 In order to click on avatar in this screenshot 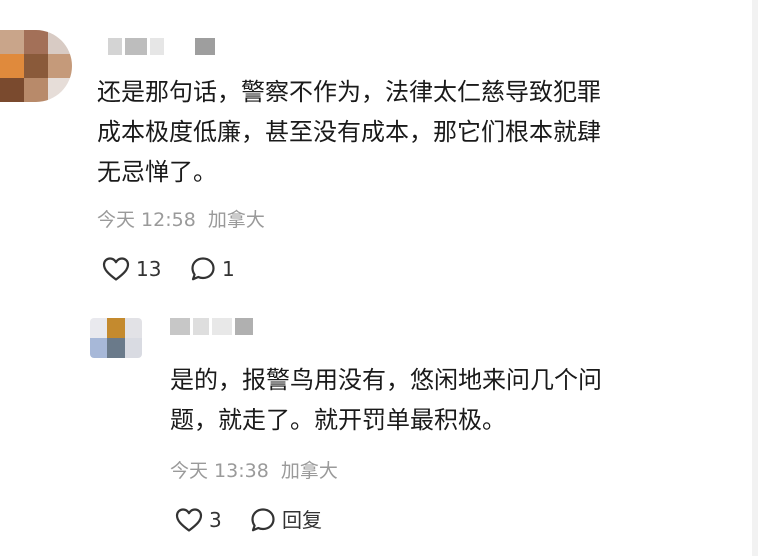, I will do `click(36, 66)`.